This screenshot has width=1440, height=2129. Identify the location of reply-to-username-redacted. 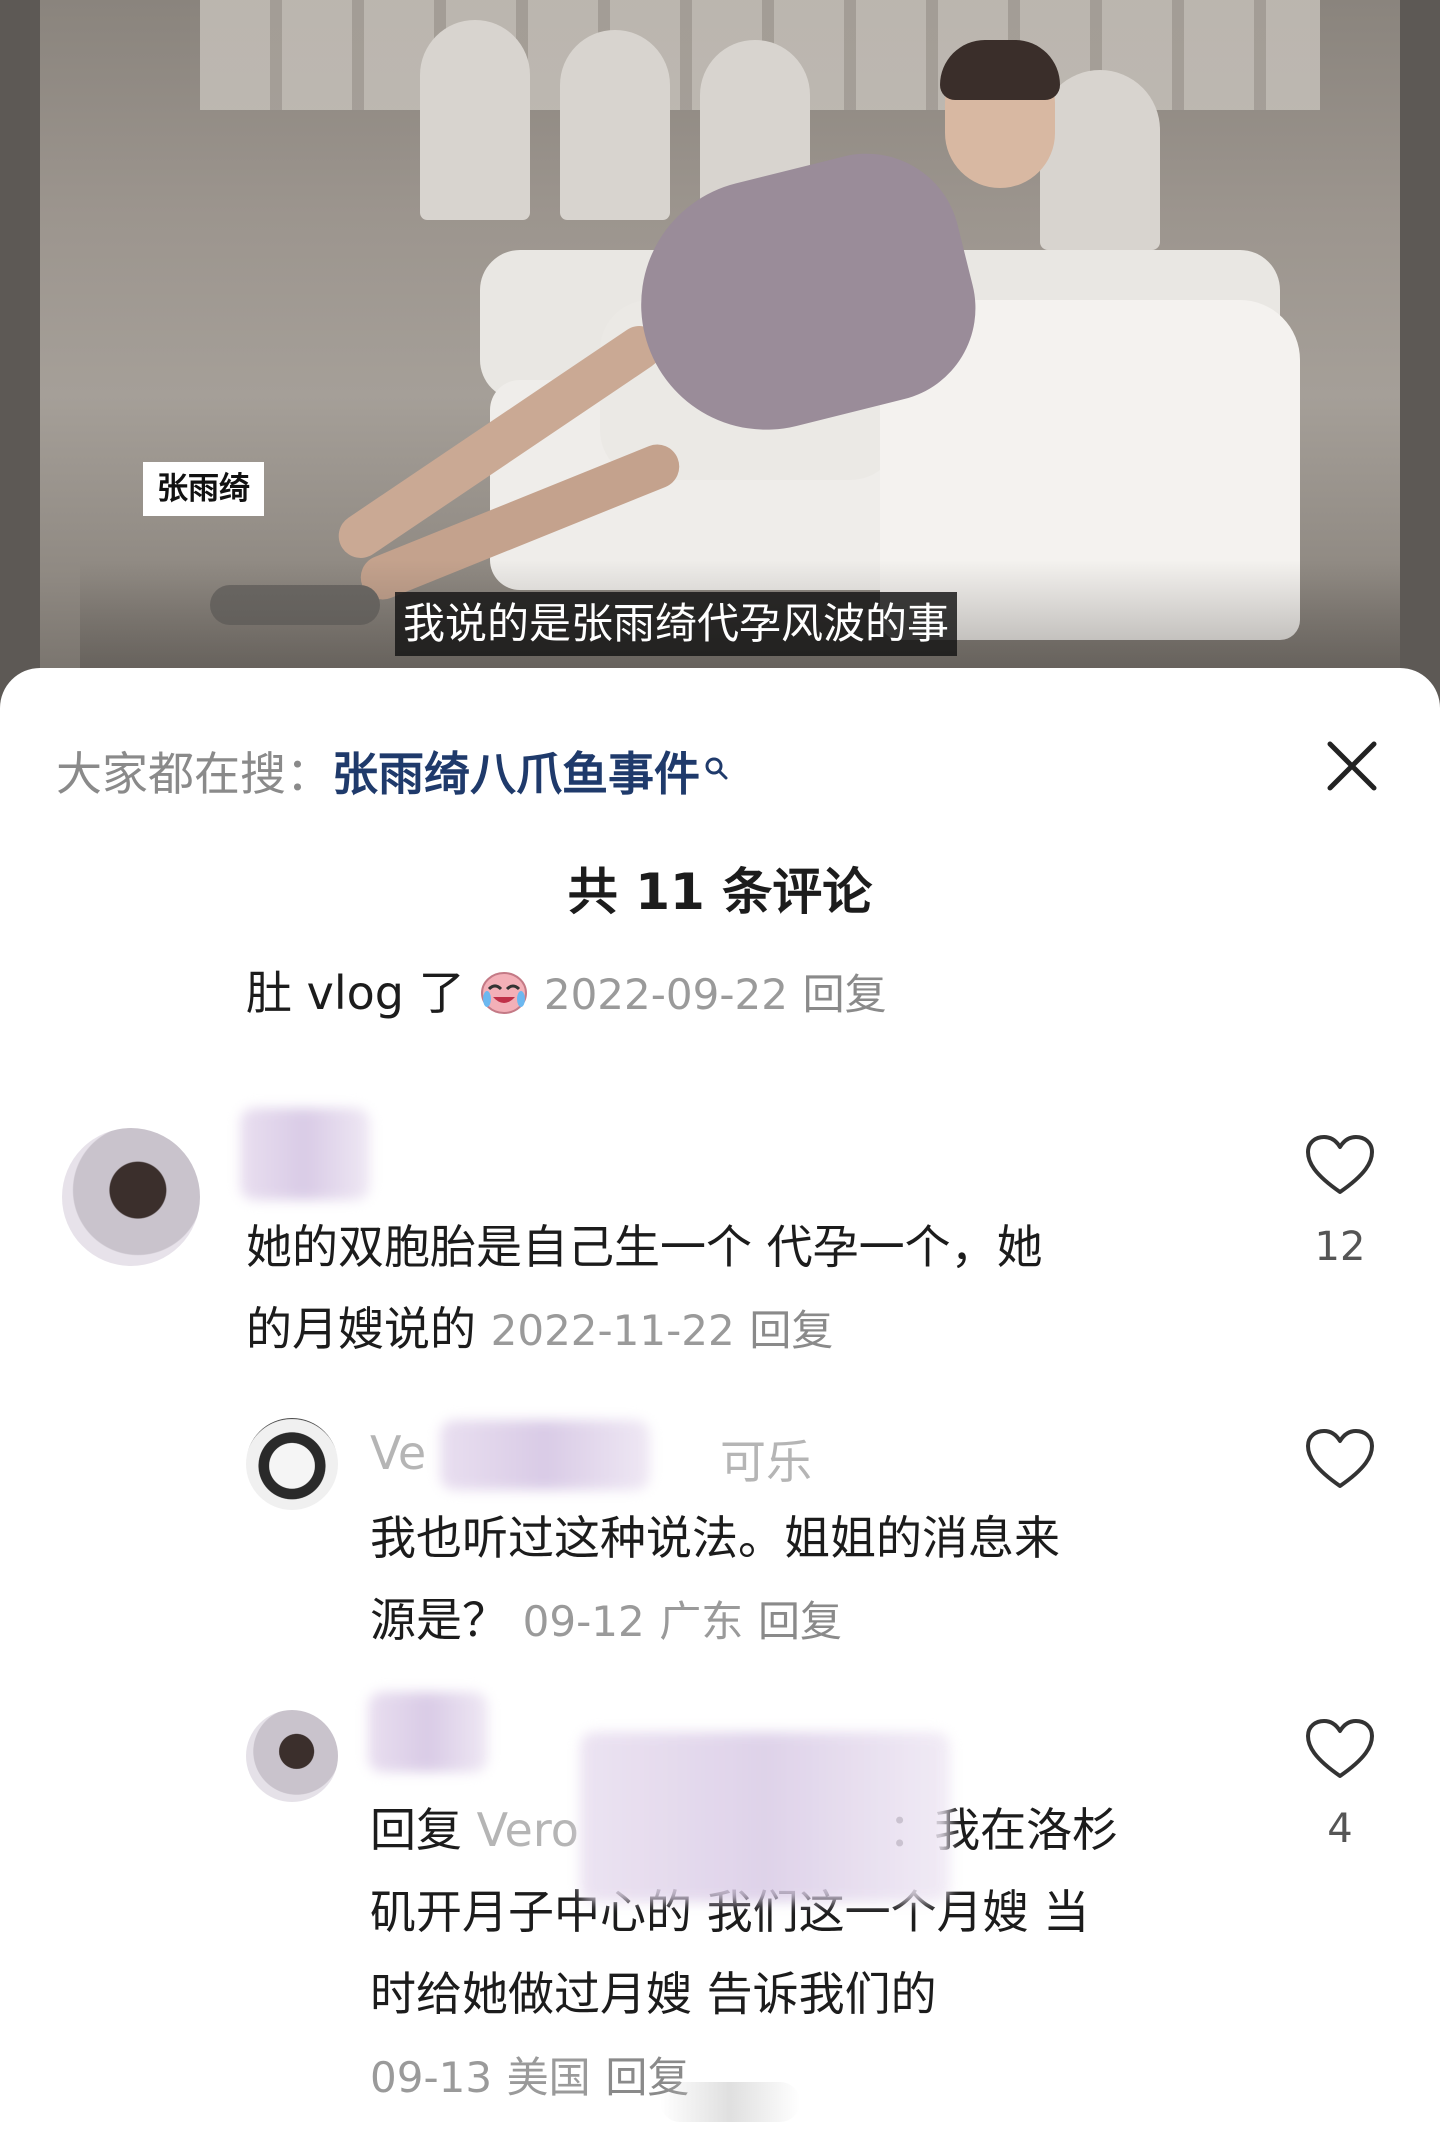
(765, 1817).